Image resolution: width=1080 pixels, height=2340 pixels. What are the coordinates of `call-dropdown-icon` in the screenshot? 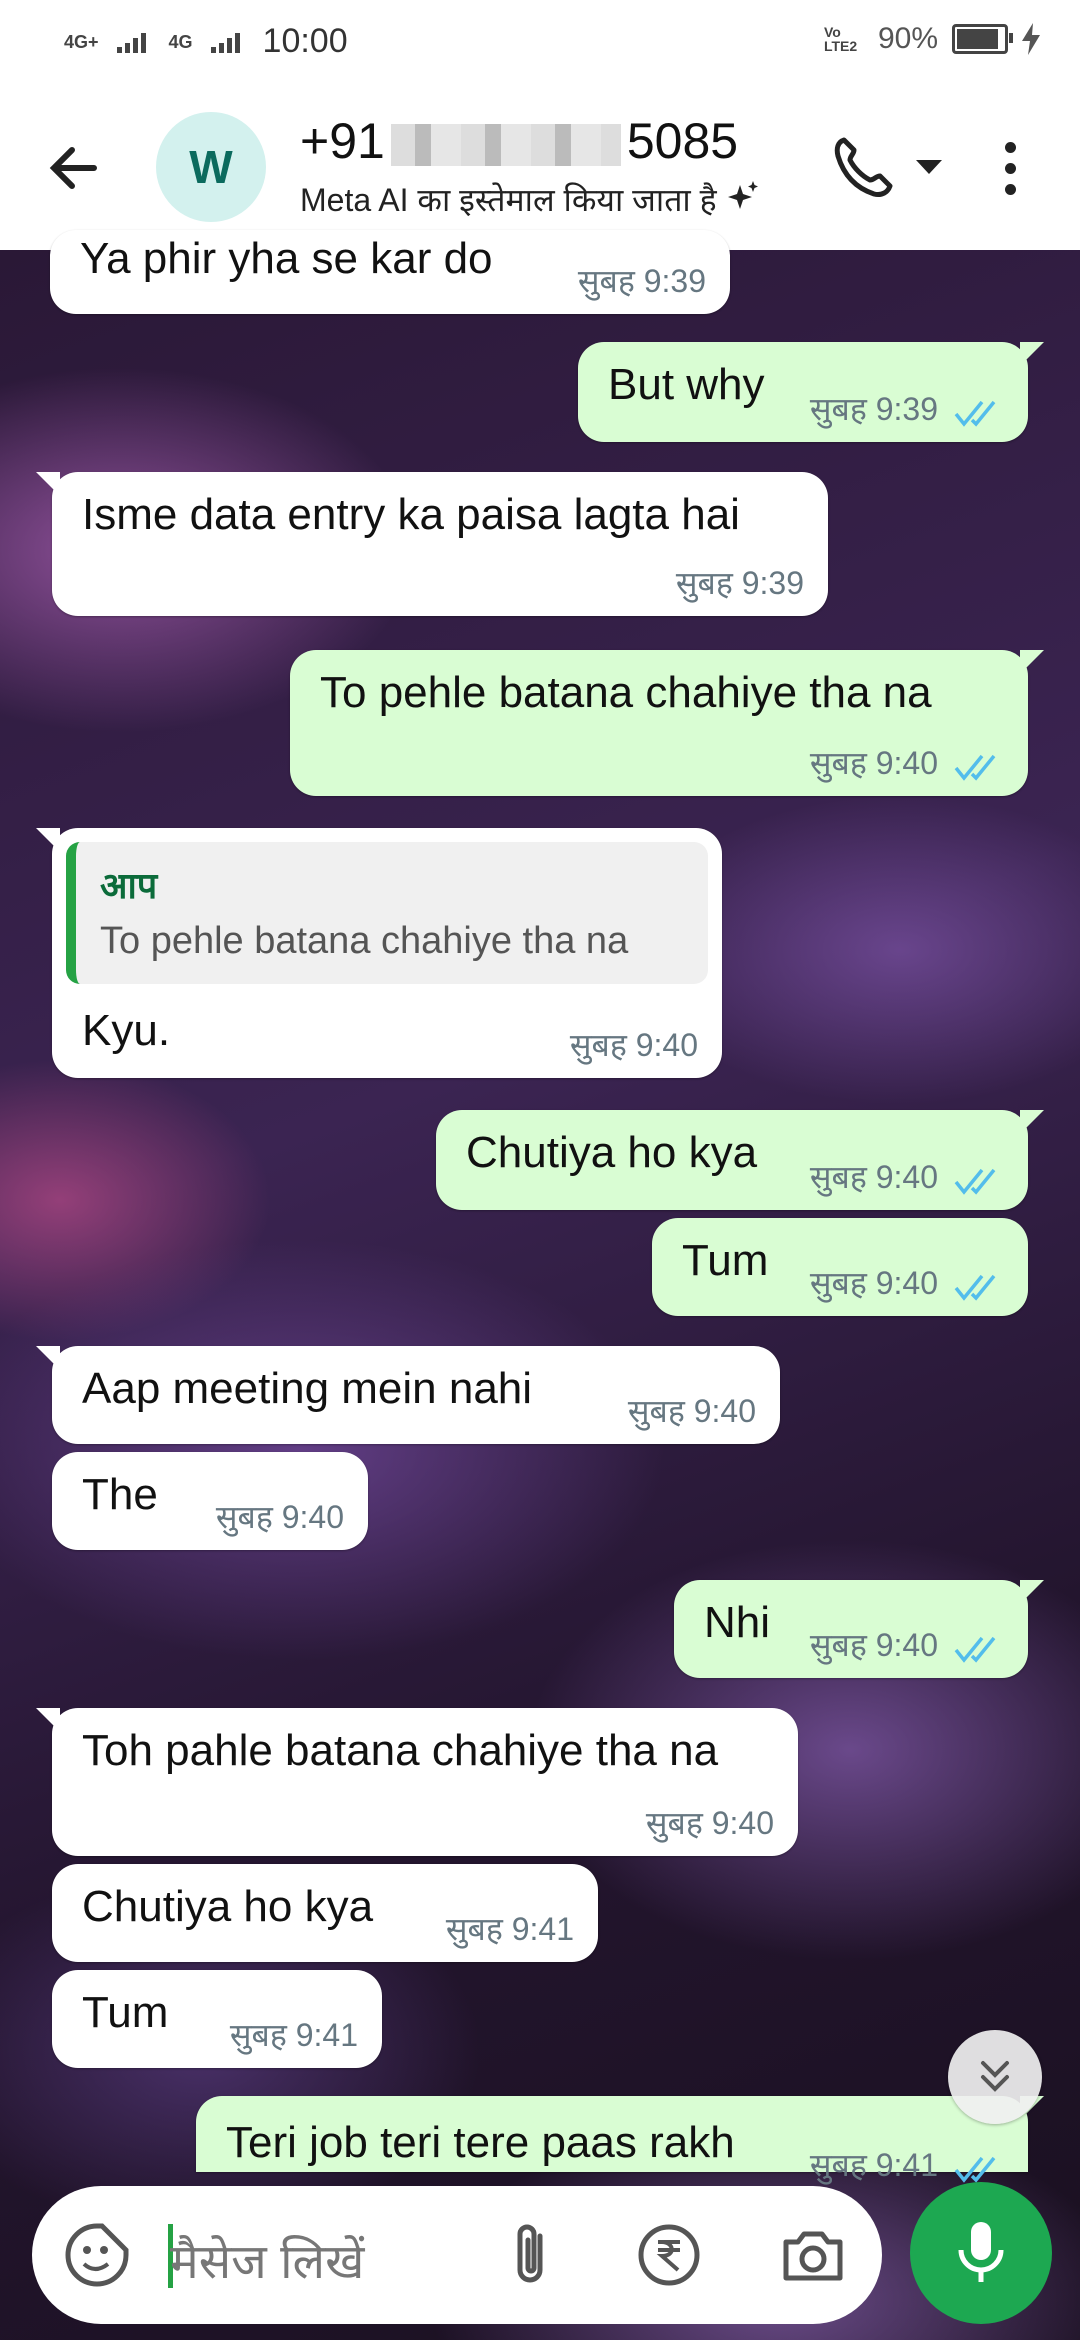 It's located at (929, 167).